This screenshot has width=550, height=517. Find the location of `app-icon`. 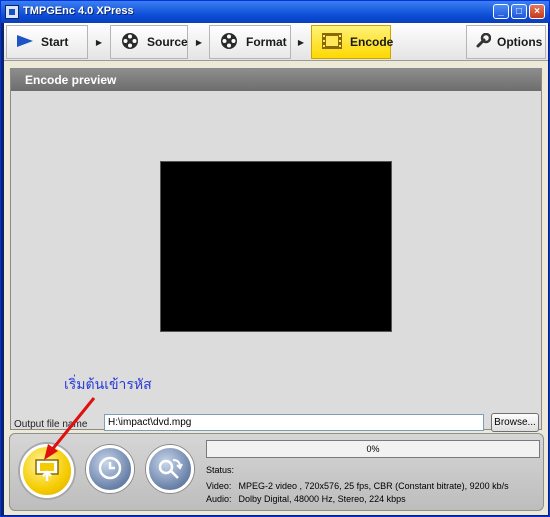

app-icon is located at coordinates (12, 12).